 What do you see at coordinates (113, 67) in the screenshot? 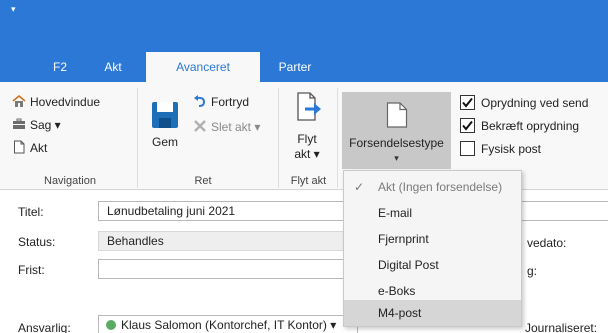
I see `tab-akt: Akt` at bounding box center [113, 67].